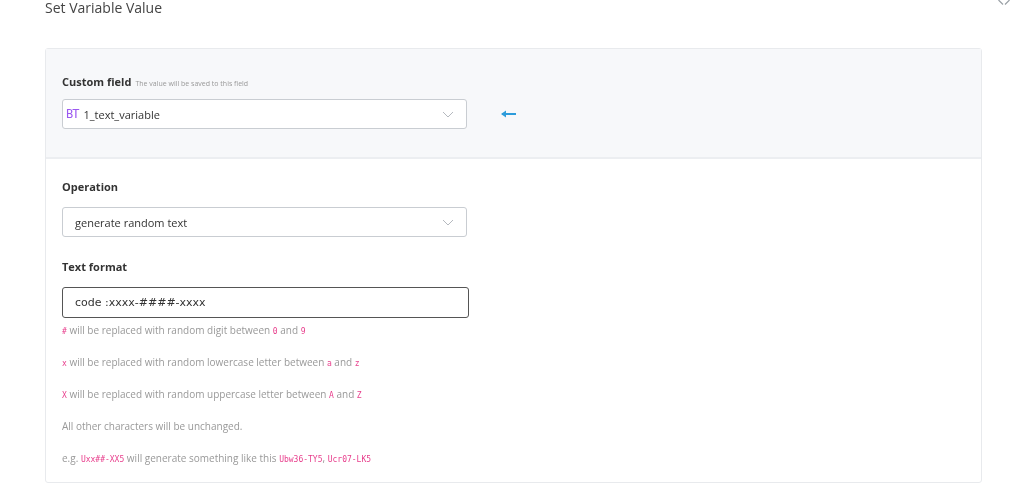 The height and width of the screenshot is (483, 1024). What do you see at coordinates (264, 222) in the screenshot?
I see `operation-select: generate random text` at bounding box center [264, 222].